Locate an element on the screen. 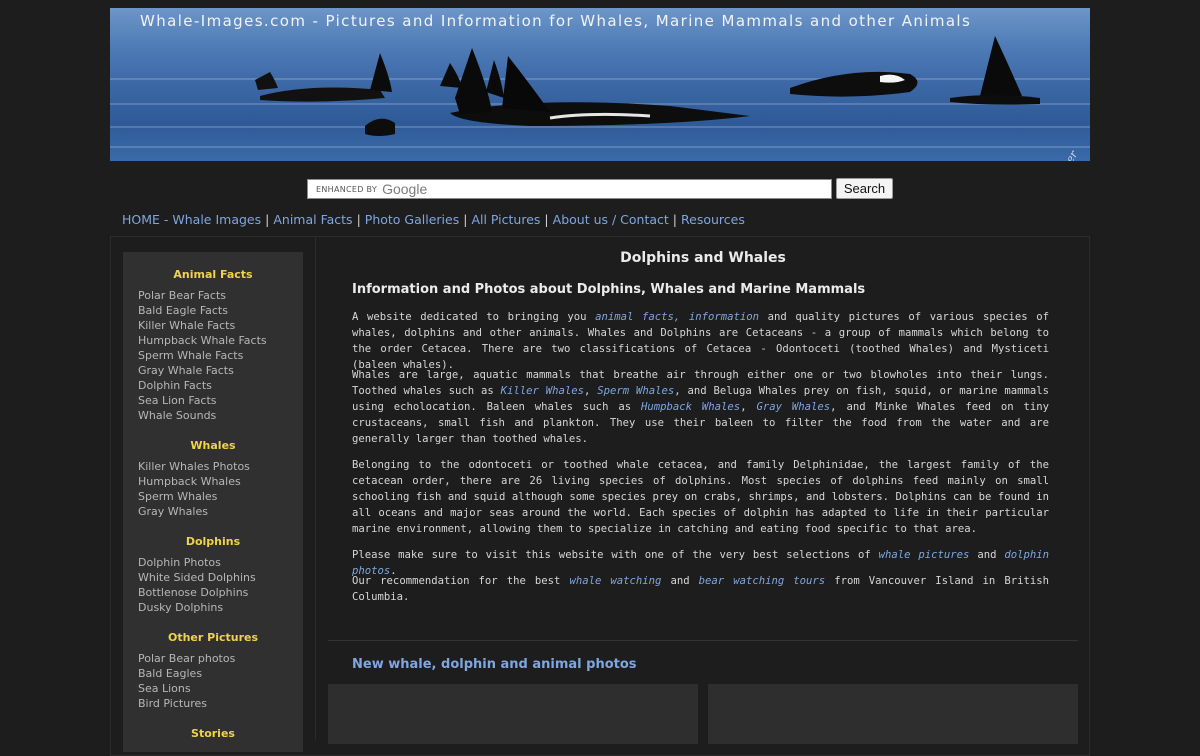 The height and width of the screenshot is (756, 1200). sidebar-item-killer-whales-photos: Killer Whales Photos is located at coordinates (213, 466).